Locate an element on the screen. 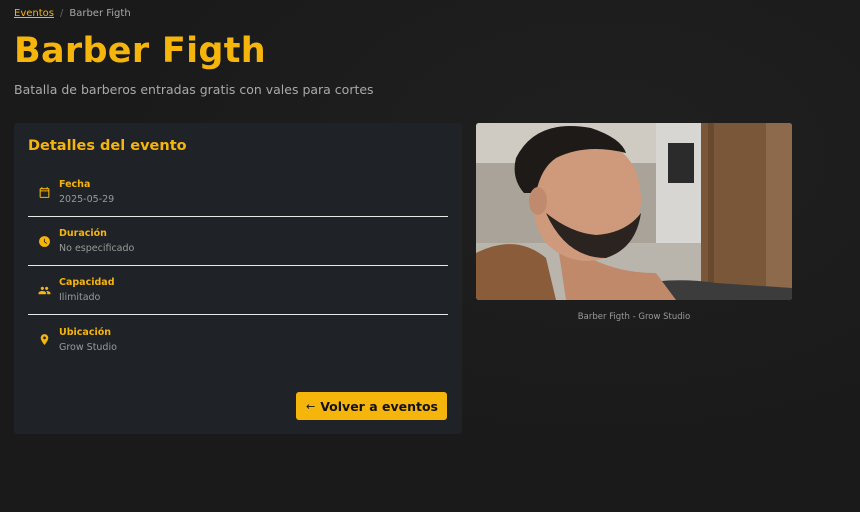  back-button-label: Volver a eventos is located at coordinates (379, 406).